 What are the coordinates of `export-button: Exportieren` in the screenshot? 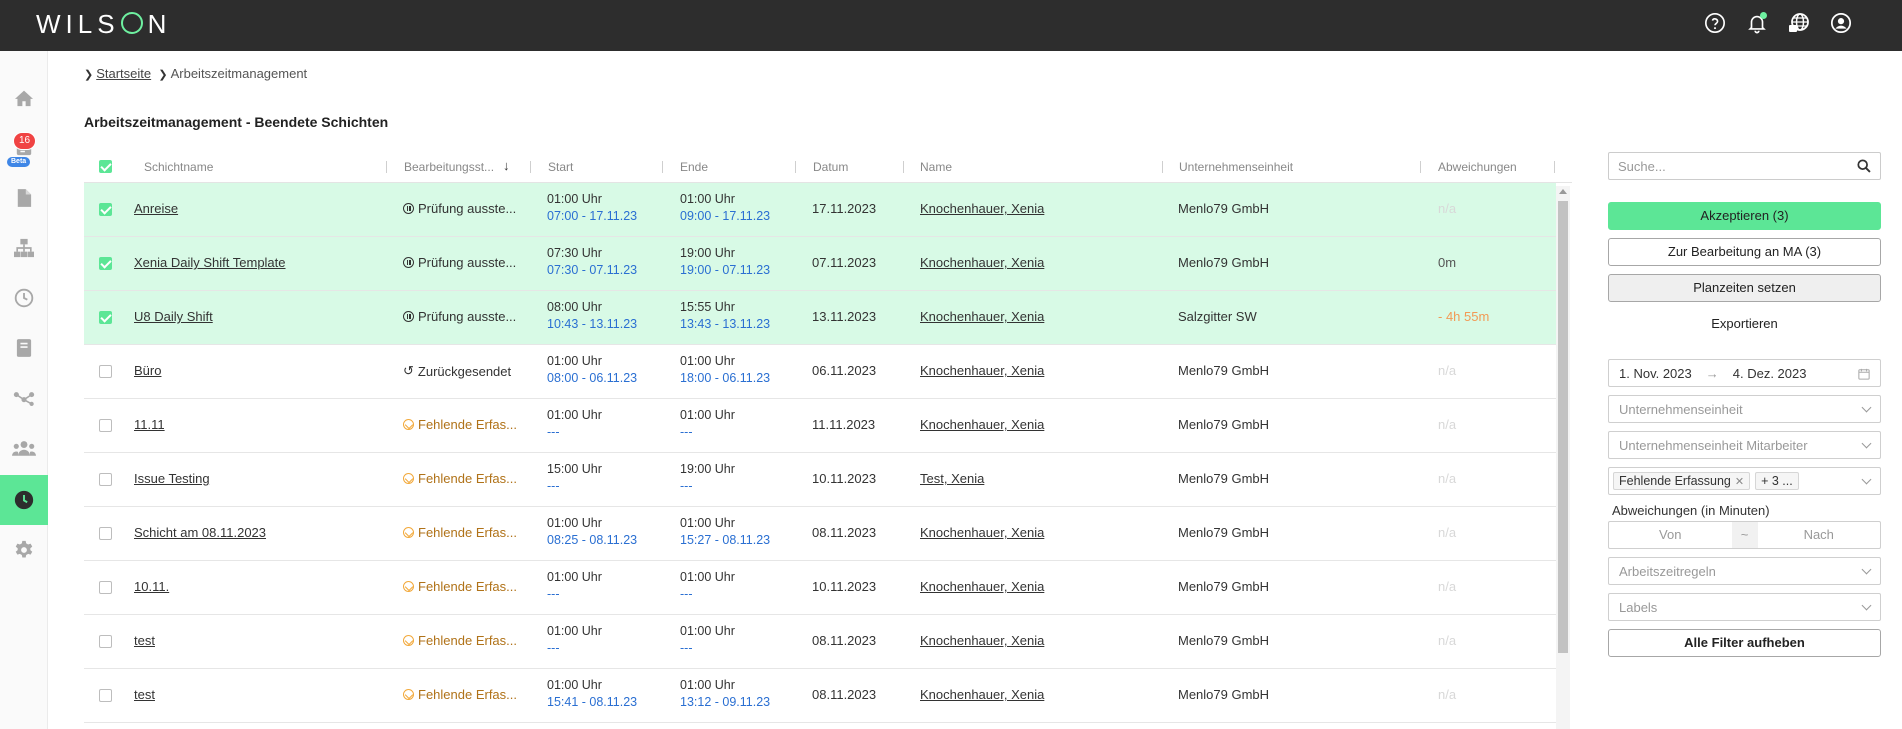 It's located at (1744, 324).